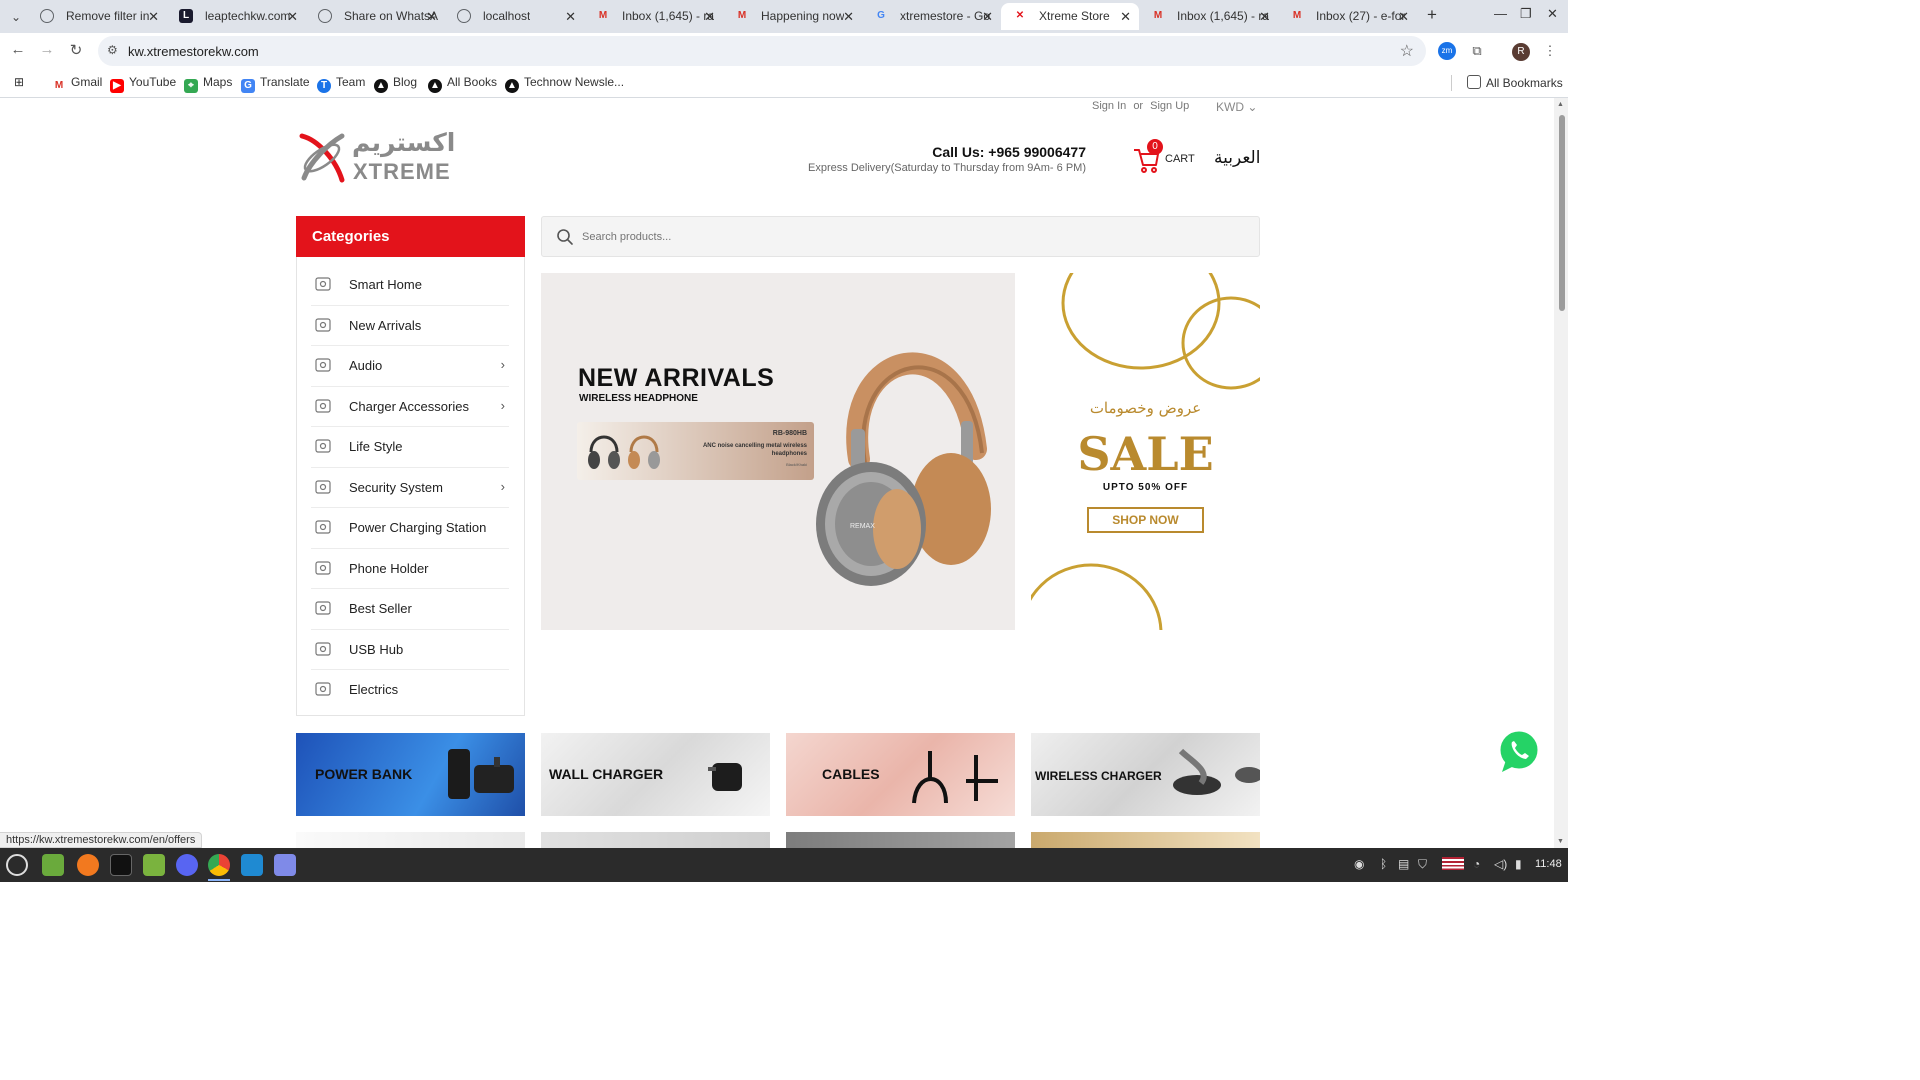  Describe the element at coordinates (1432, 15) in the screenshot. I see `new-tab-button: +` at that location.